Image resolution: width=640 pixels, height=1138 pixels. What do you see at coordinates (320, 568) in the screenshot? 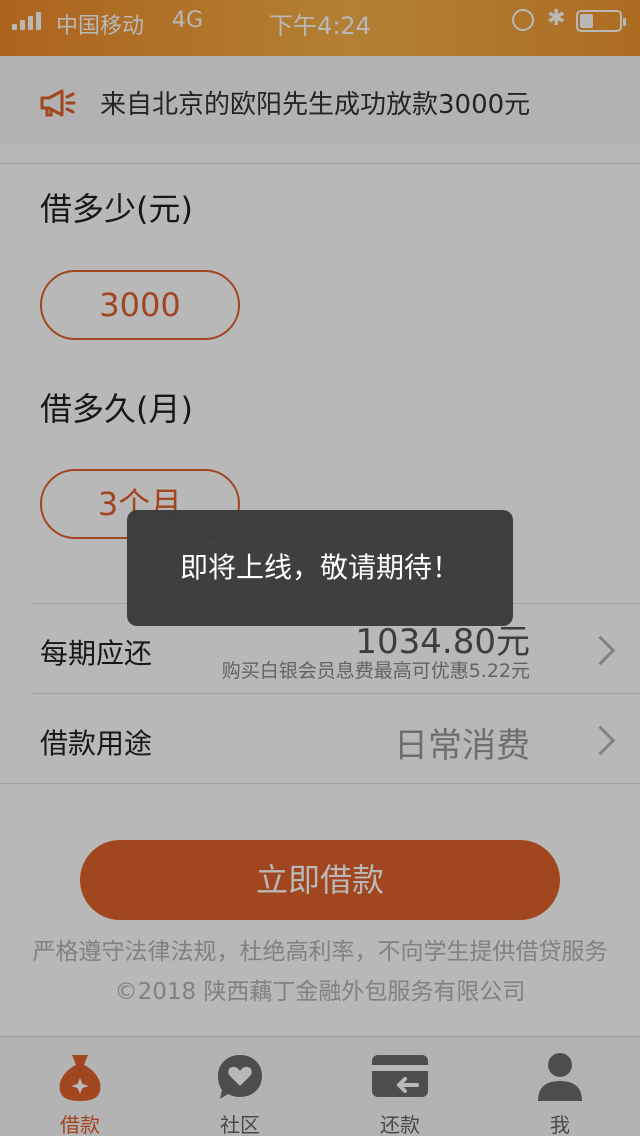
I see `toast-message: 即将上线，敬请期待！` at bounding box center [320, 568].